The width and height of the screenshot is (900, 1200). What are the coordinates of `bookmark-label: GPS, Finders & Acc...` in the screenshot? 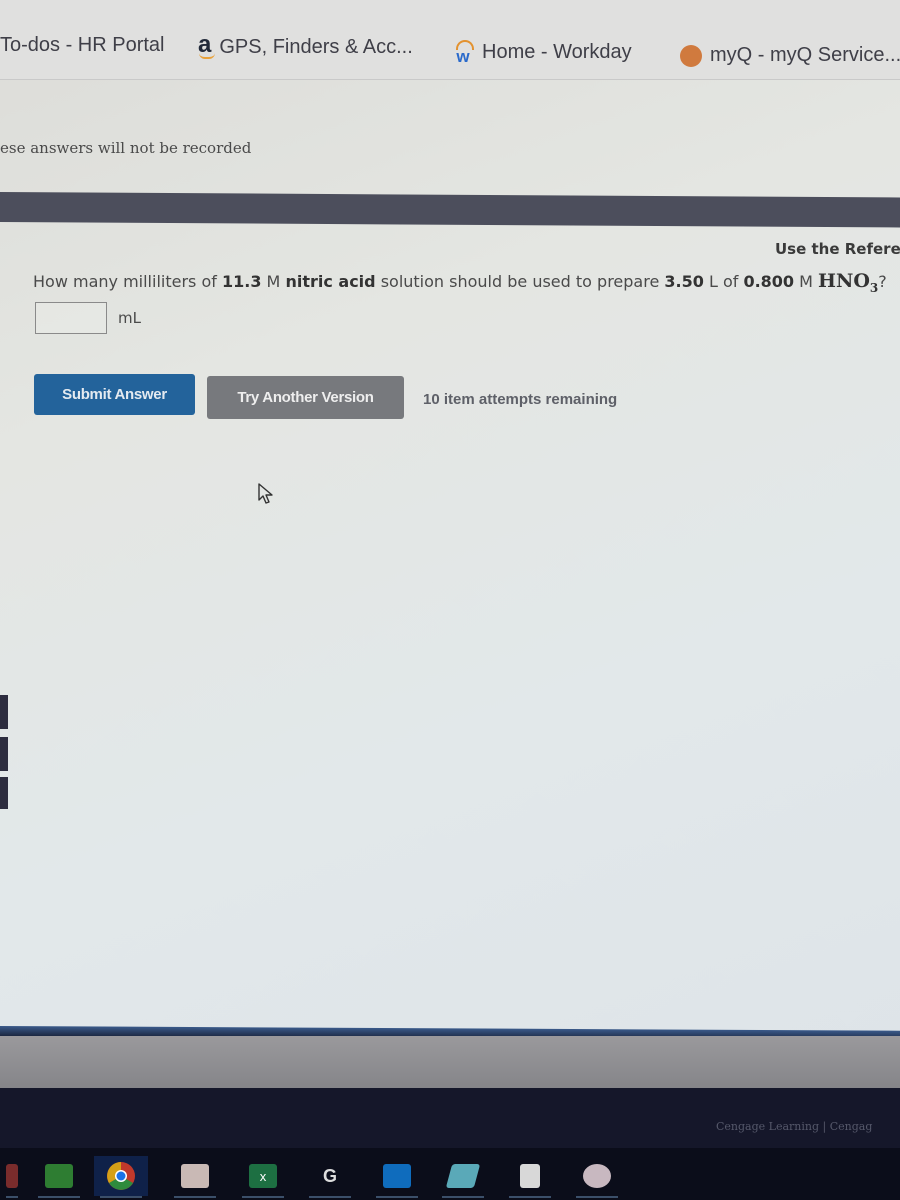 It's located at (316, 46).